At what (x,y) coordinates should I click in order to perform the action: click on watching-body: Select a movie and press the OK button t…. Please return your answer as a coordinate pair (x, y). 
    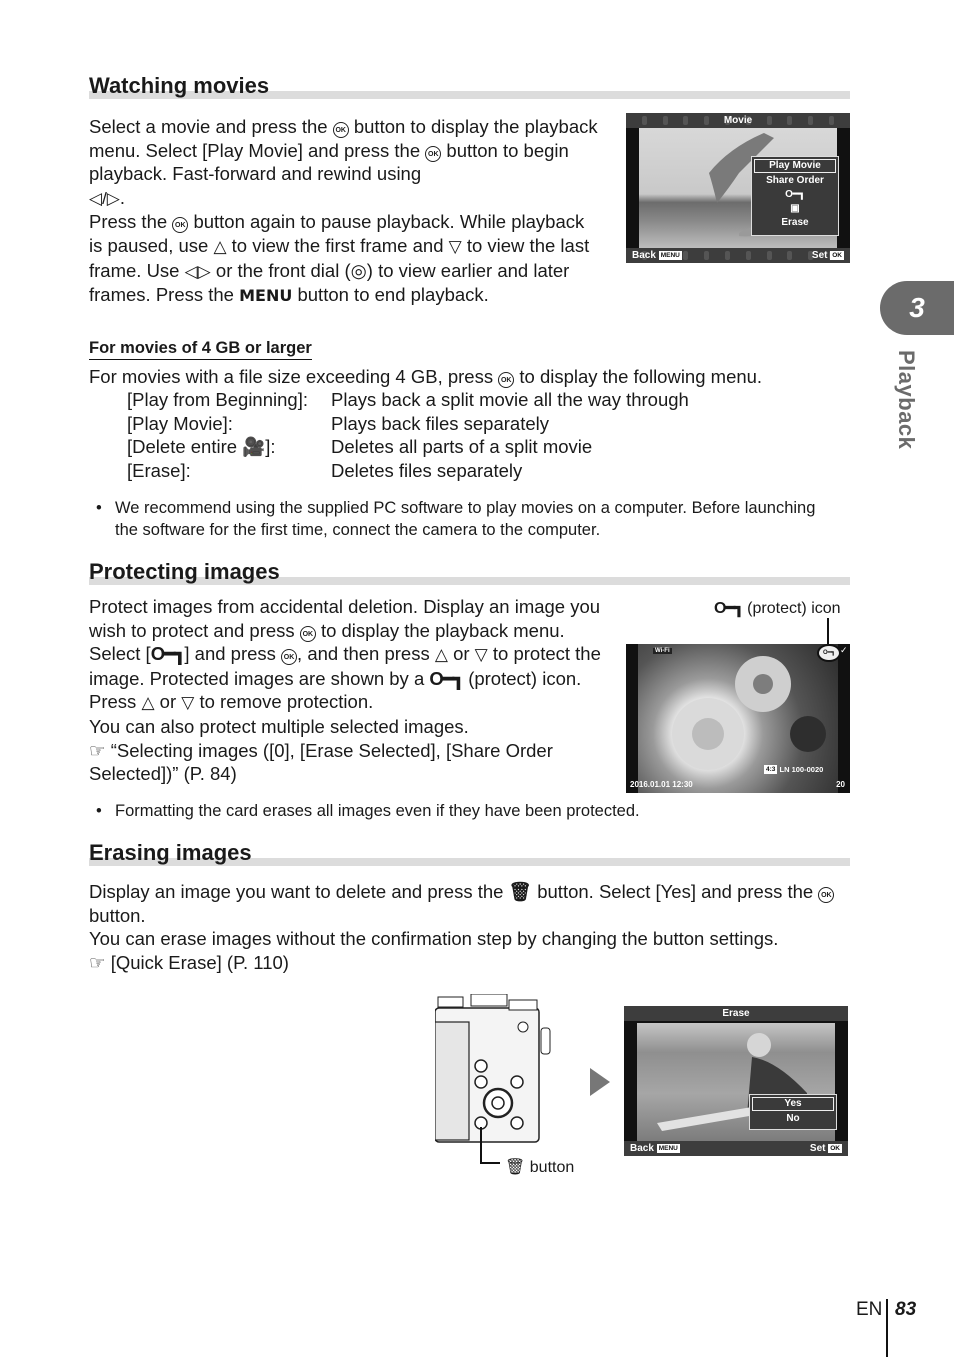
    Looking at the image, I should click on (344, 211).